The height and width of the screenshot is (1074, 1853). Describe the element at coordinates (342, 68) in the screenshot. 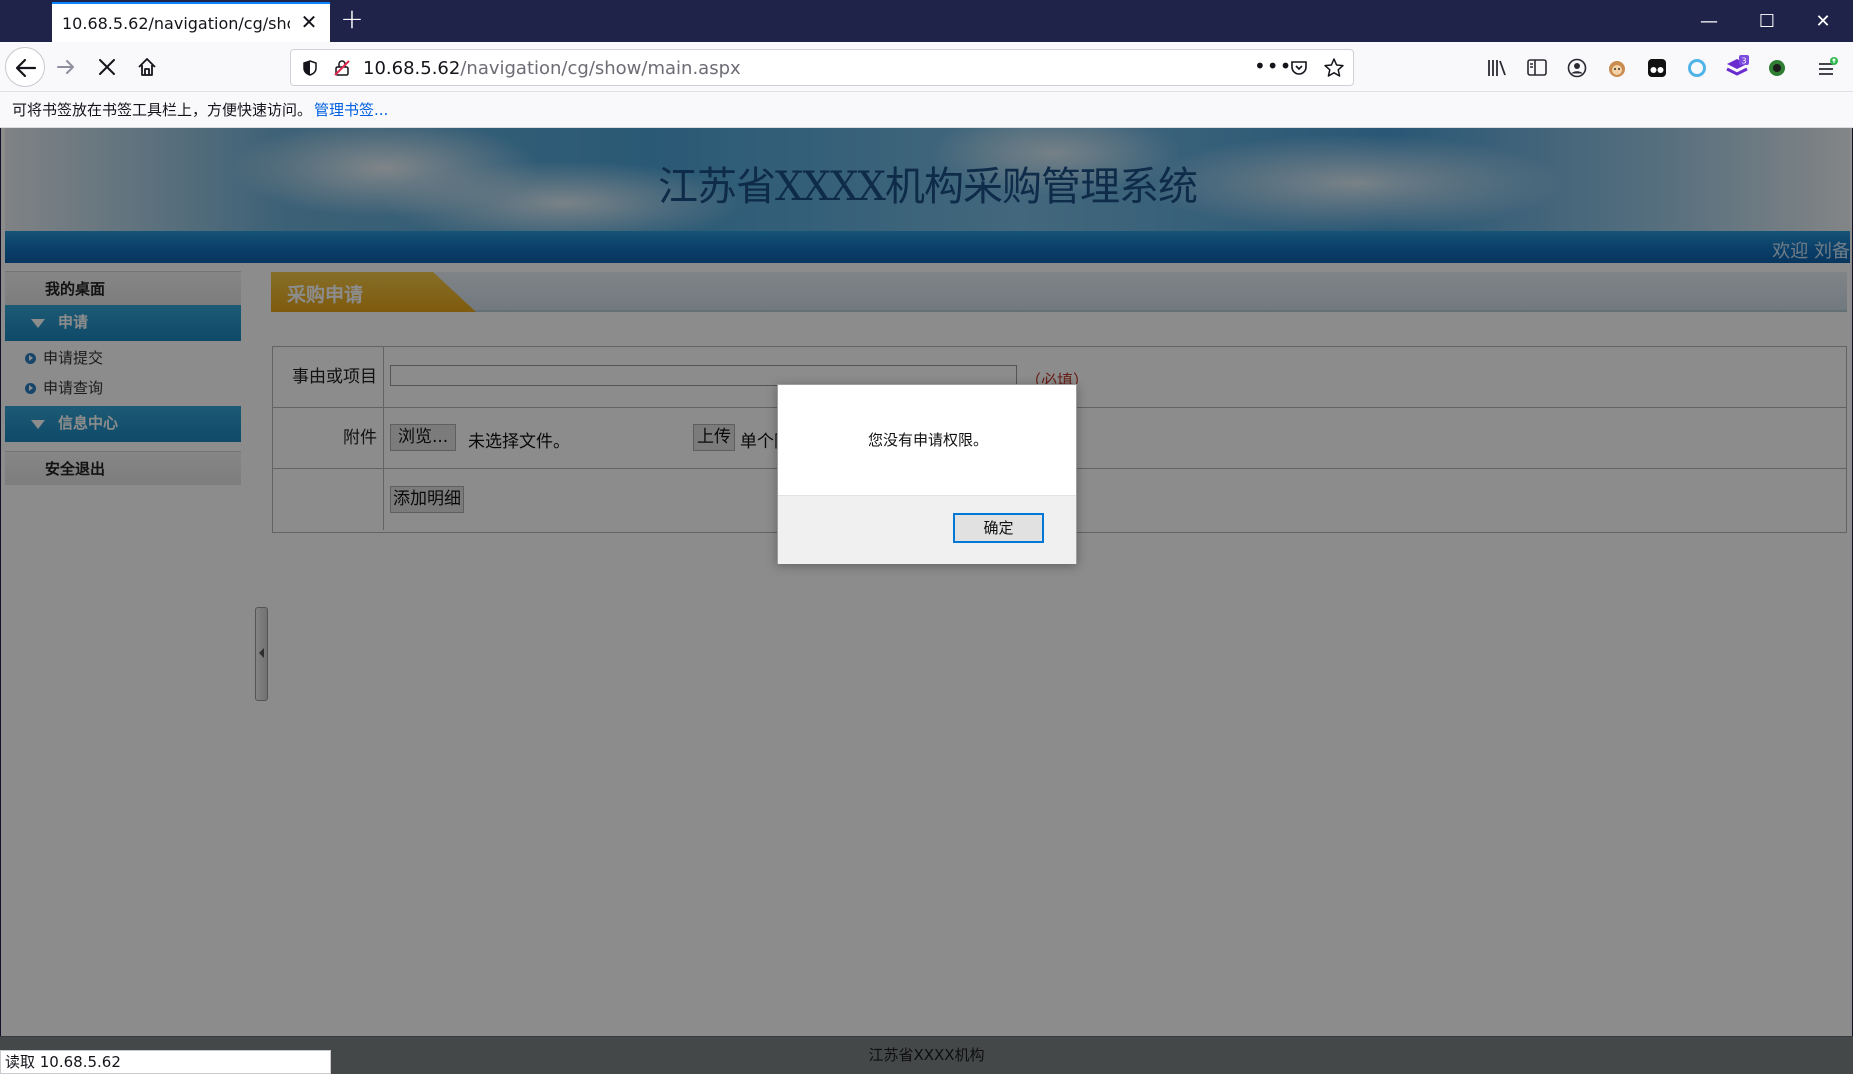

I see `insecure-lock-icon` at that location.